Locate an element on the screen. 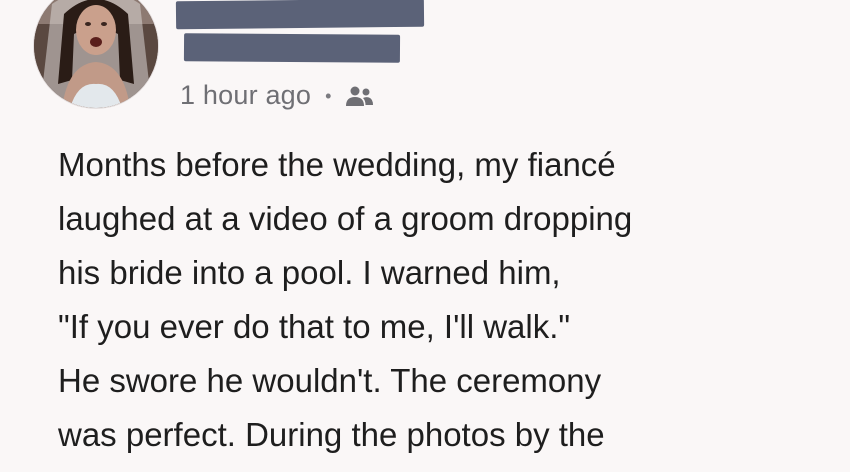 This screenshot has height=472, width=850. post-body-line: He swore he wouldn't. The ceremony is located at coordinates (330, 380).